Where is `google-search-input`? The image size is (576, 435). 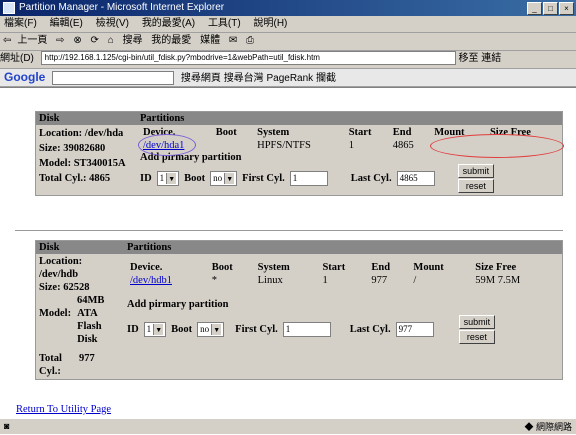 google-search-input is located at coordinates (113, 78).